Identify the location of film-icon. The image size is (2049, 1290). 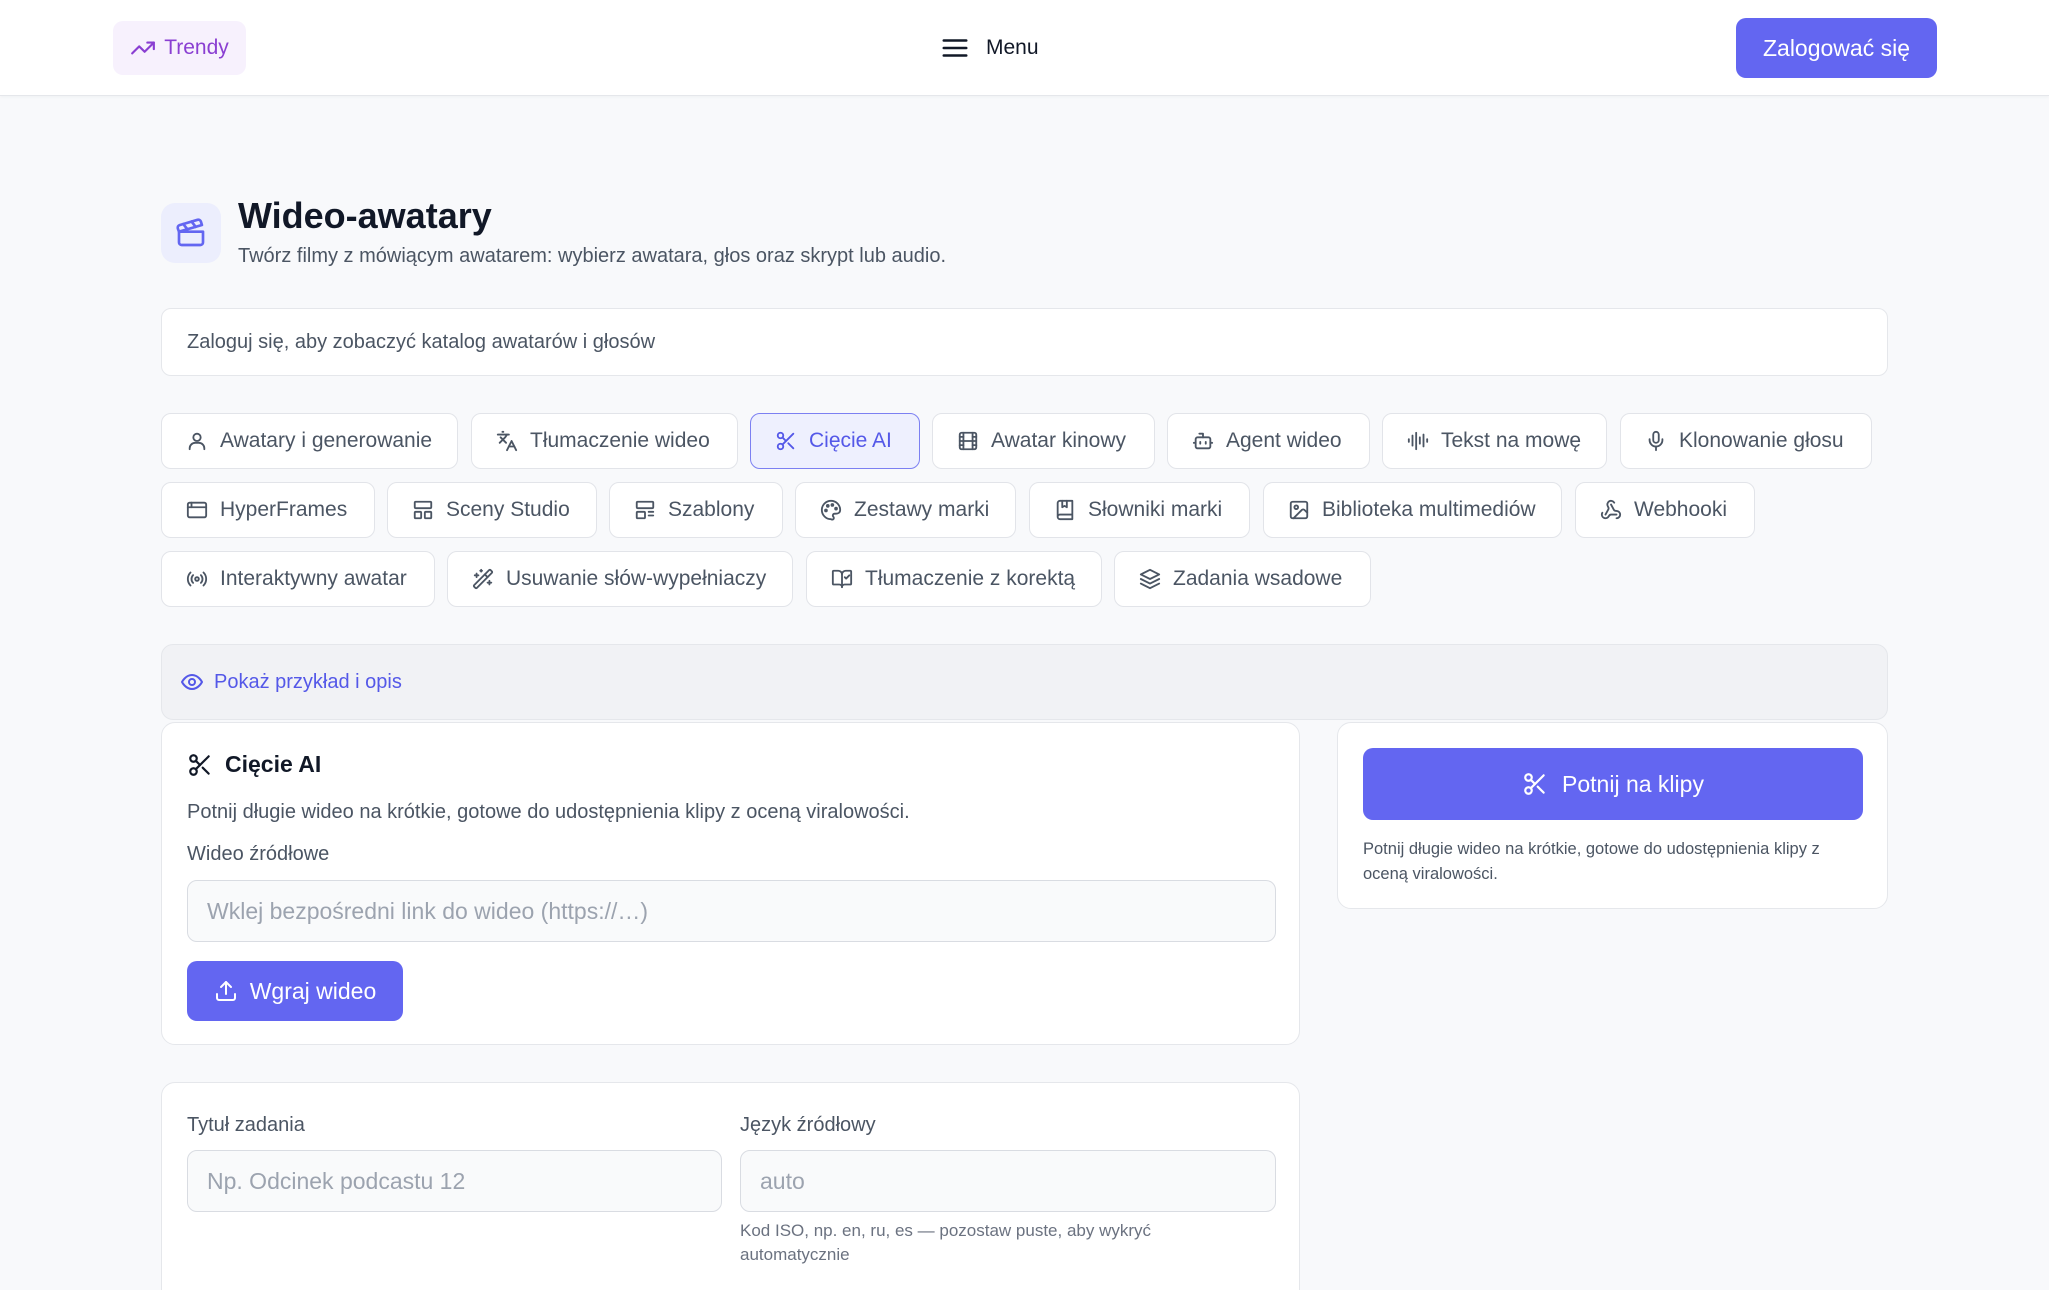
(968, 441).